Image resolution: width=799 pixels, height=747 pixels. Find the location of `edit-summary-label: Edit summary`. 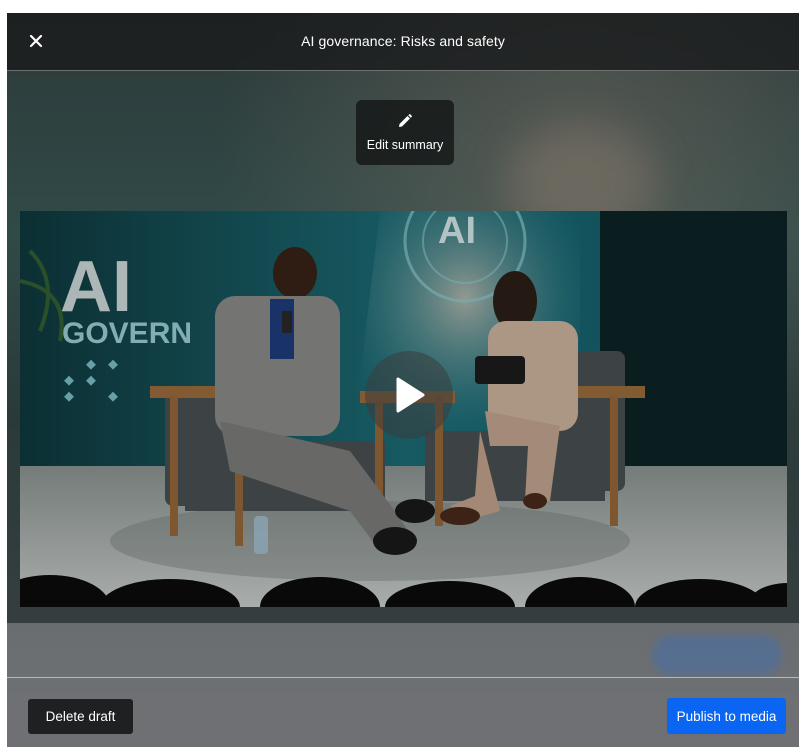

edit-summary-label: Edit summary is located at coordinates (405, 144).